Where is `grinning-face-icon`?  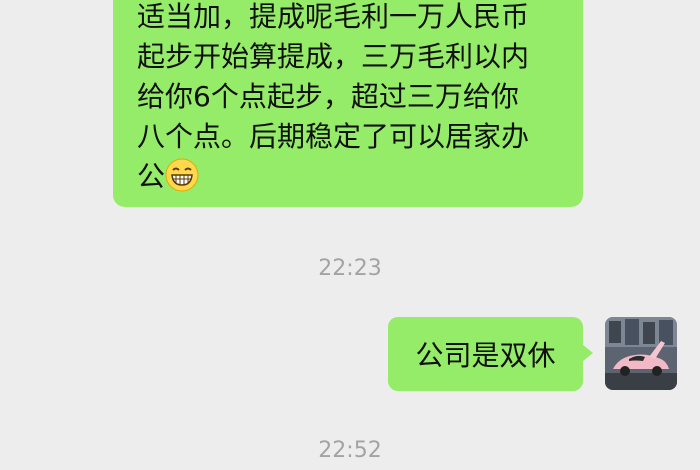
grinning-face-icon is located at coordinates (182, 175).